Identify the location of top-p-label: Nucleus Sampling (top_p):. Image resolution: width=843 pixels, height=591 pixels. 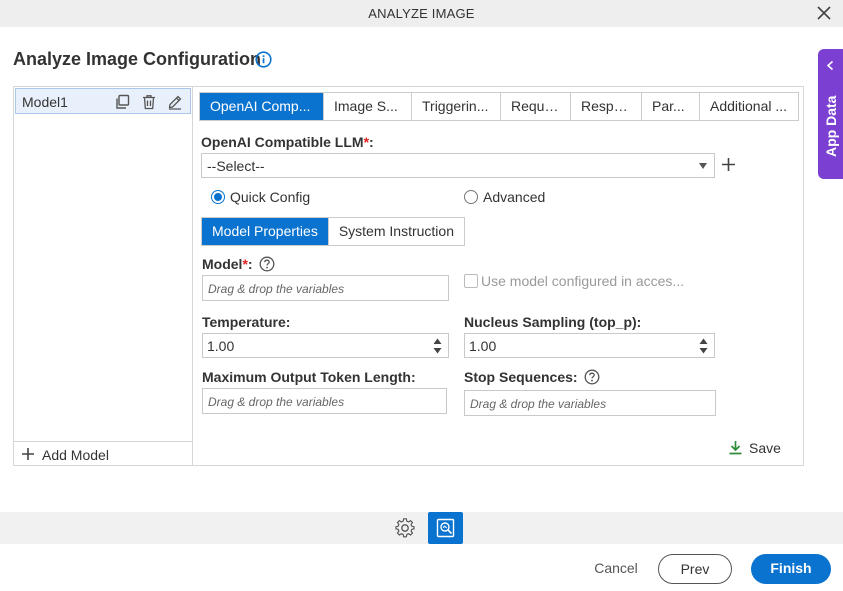
(553, 322).